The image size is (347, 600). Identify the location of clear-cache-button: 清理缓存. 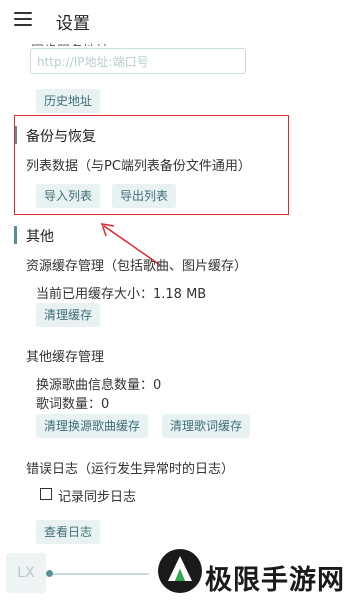
(68, 315).